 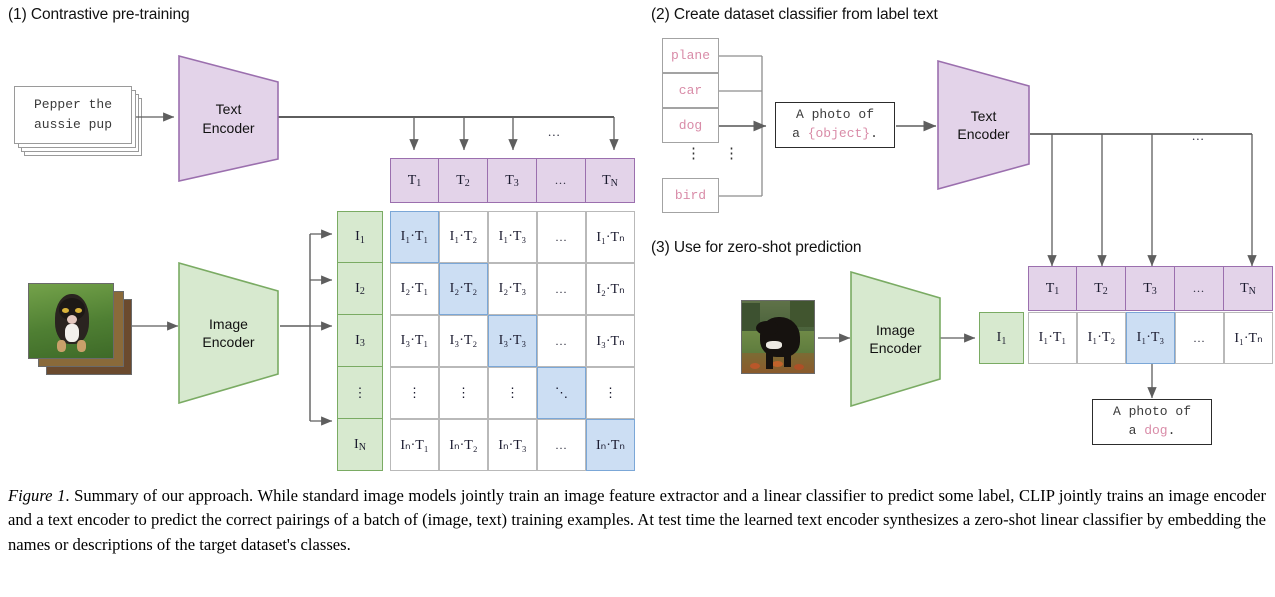 I want to click on result-line-1: A photo of, so click(x=1151, y=412).